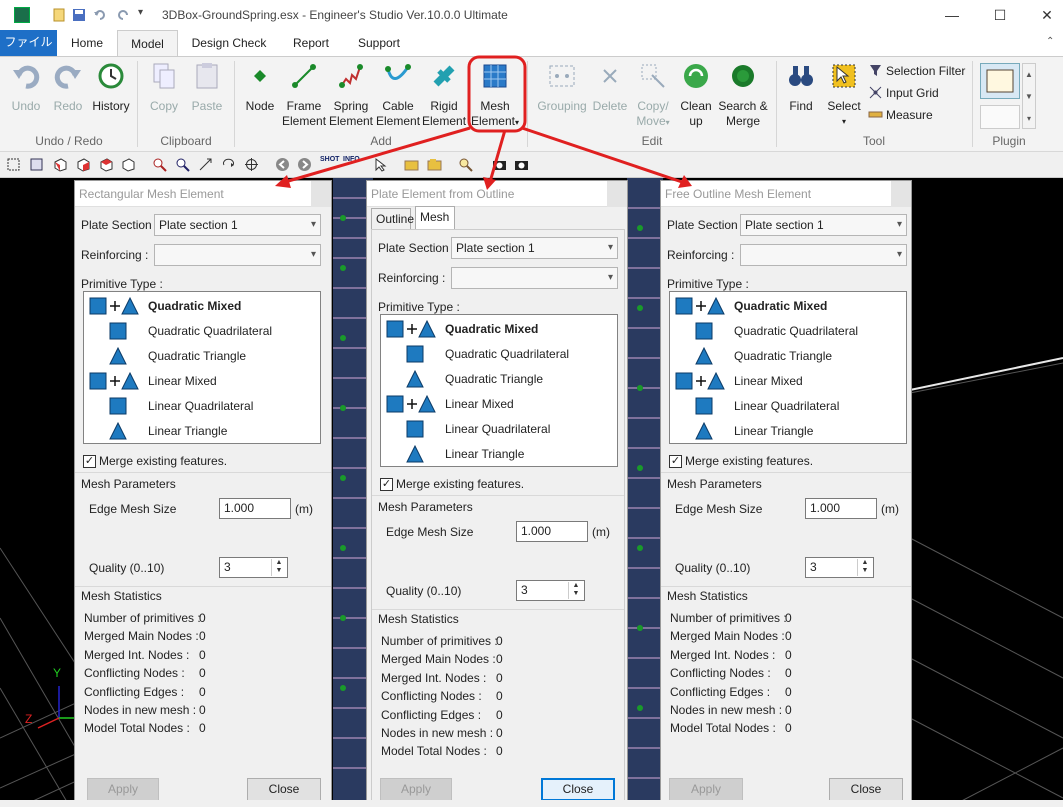  I want to click on close-window-button: ✕, so click(1047, 15).